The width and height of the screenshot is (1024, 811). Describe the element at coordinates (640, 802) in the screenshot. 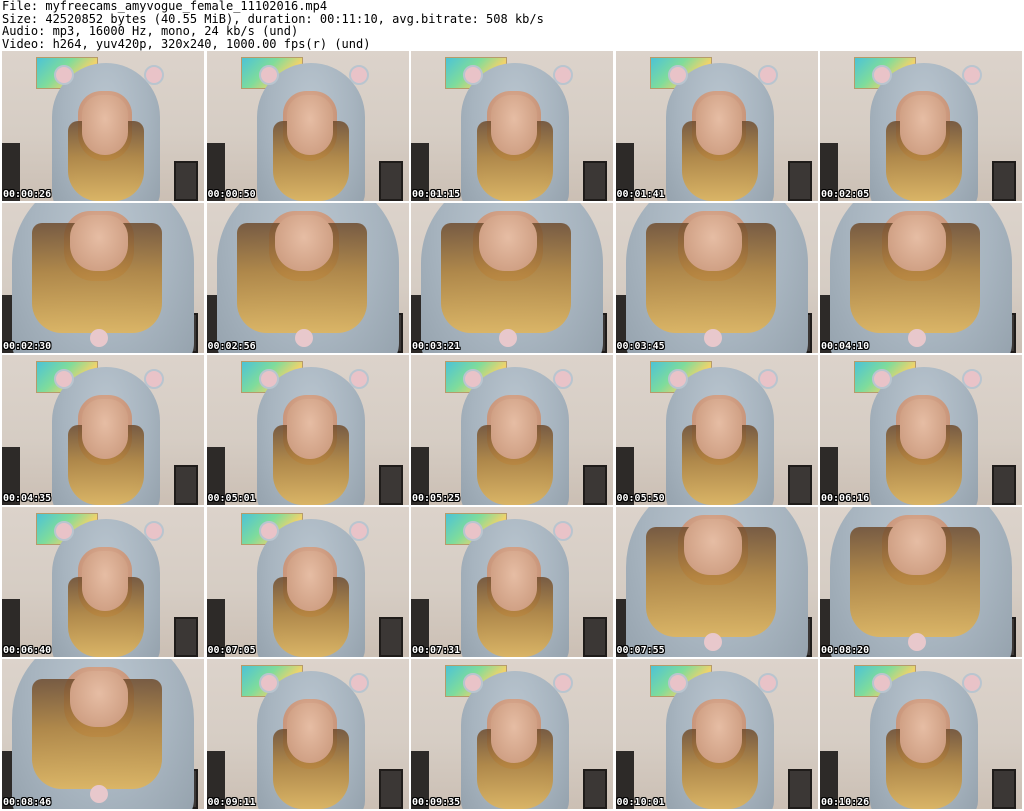

I see `frame-timestamp: 00:10:01` at that location.